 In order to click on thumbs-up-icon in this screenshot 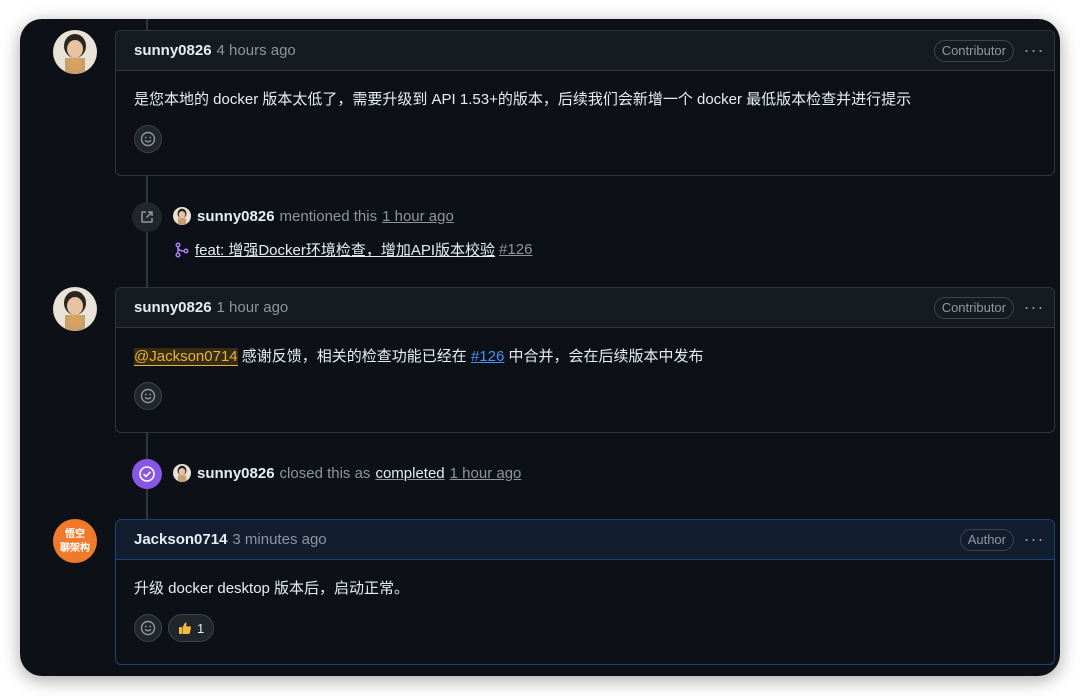, I will do `click(185, 628)`.